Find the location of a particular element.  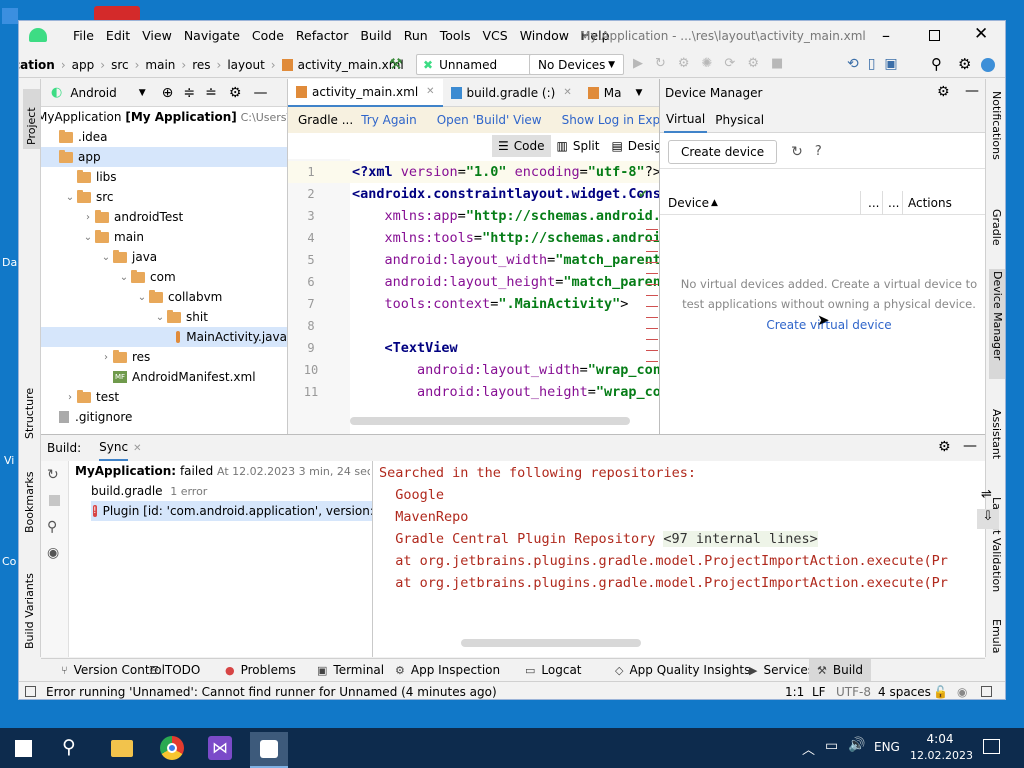

menu-item-build: Build is located at coordinates (379, 36).